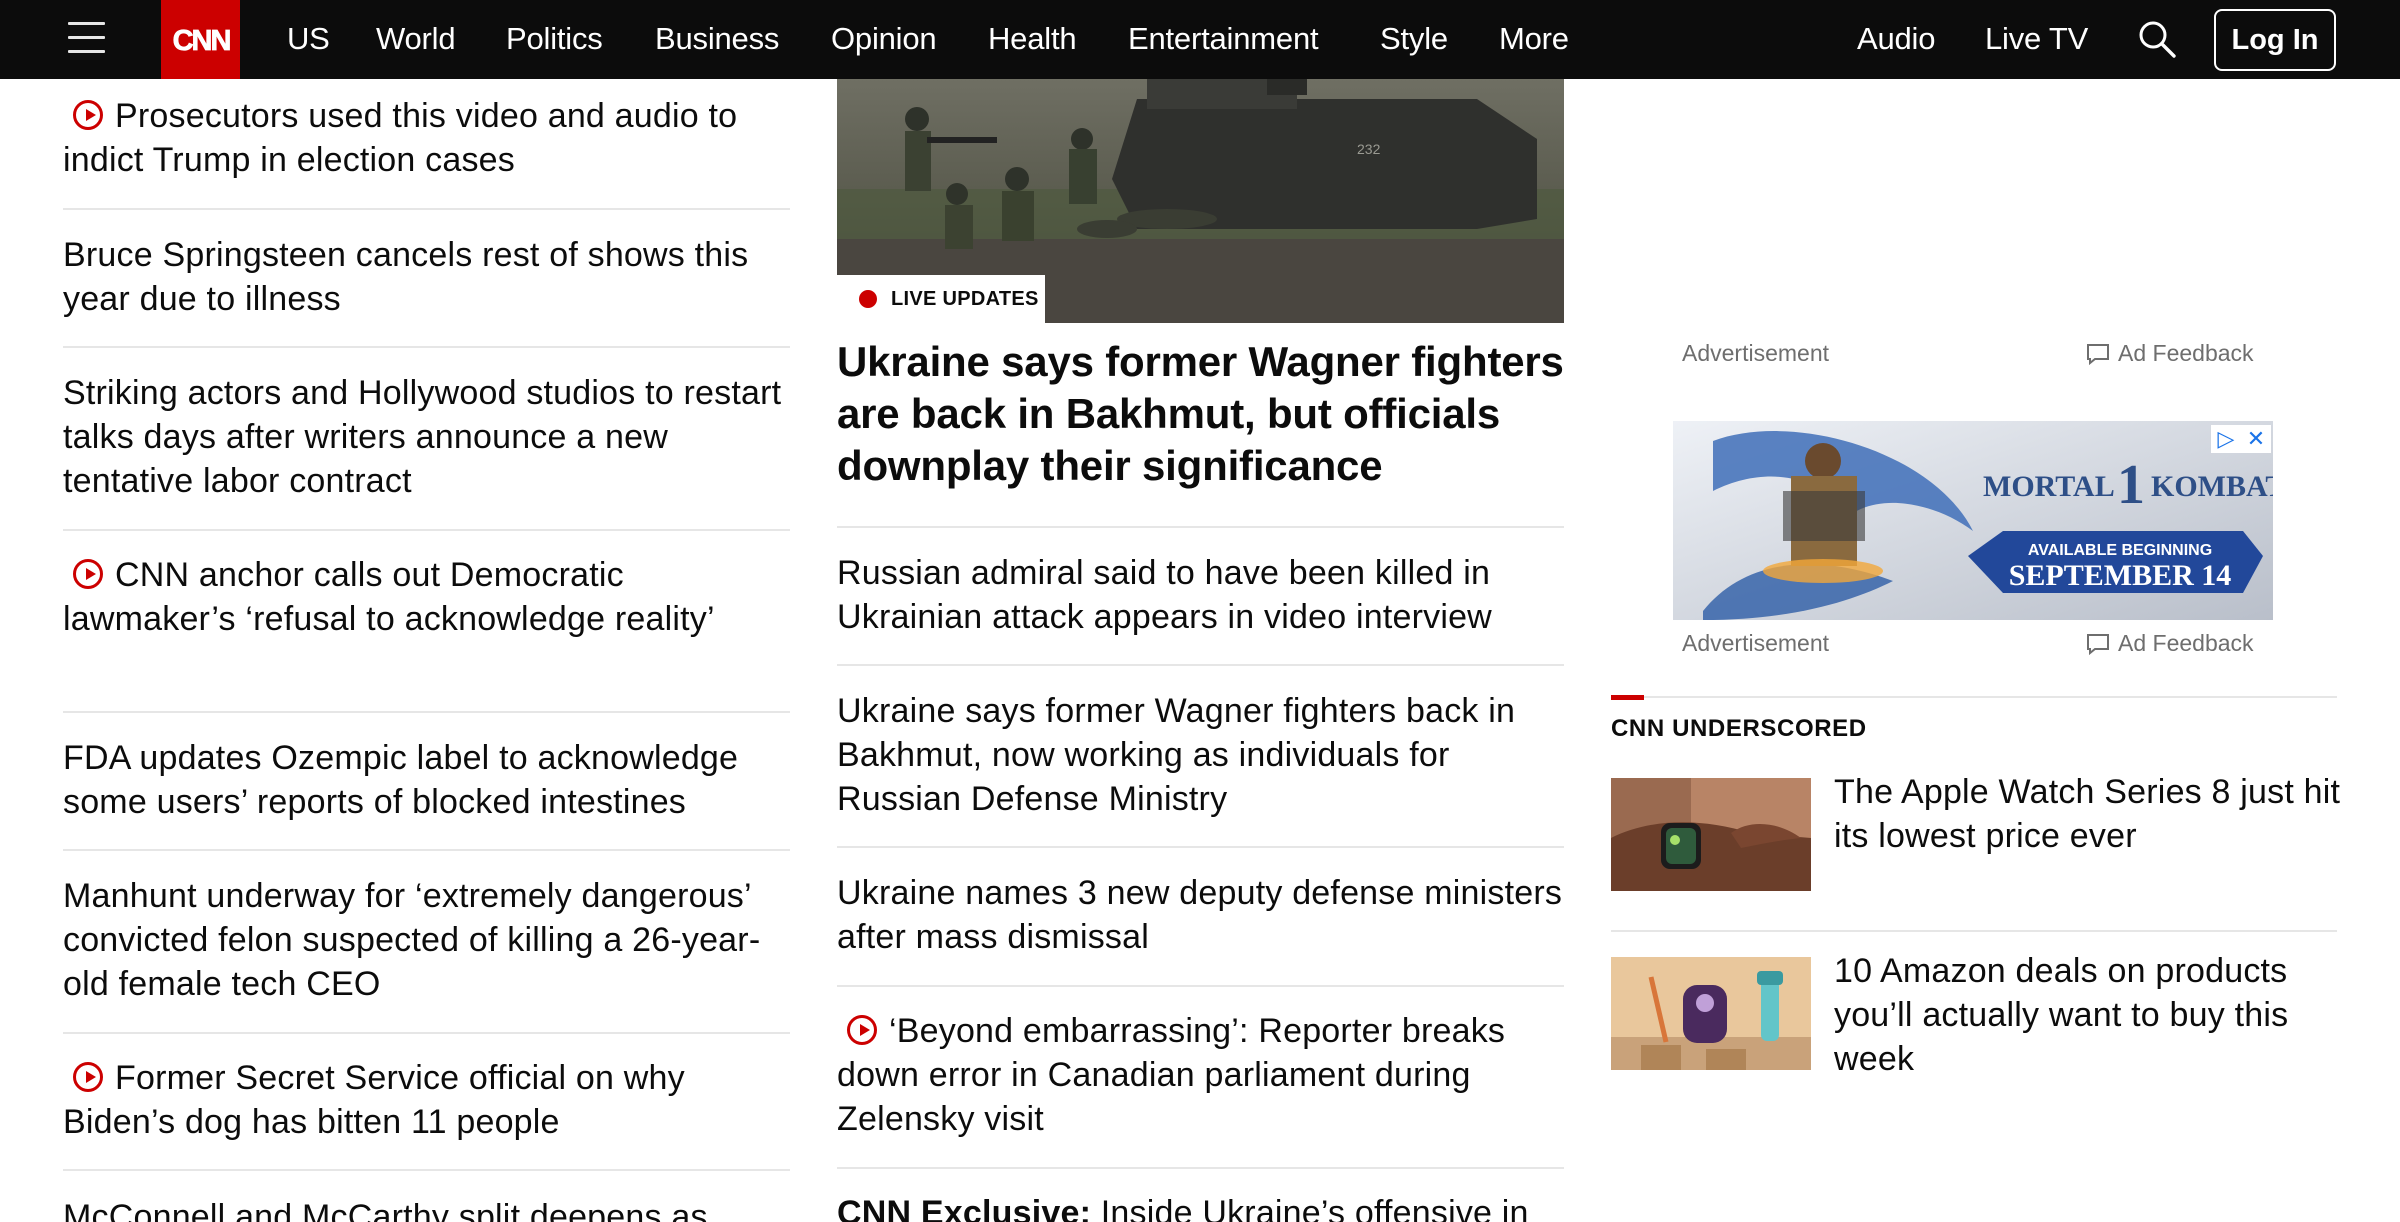 This screenshot has height=1222, width=2400. I want to click on svg-text: SEPTEMBER 14, so click(2120, 575).